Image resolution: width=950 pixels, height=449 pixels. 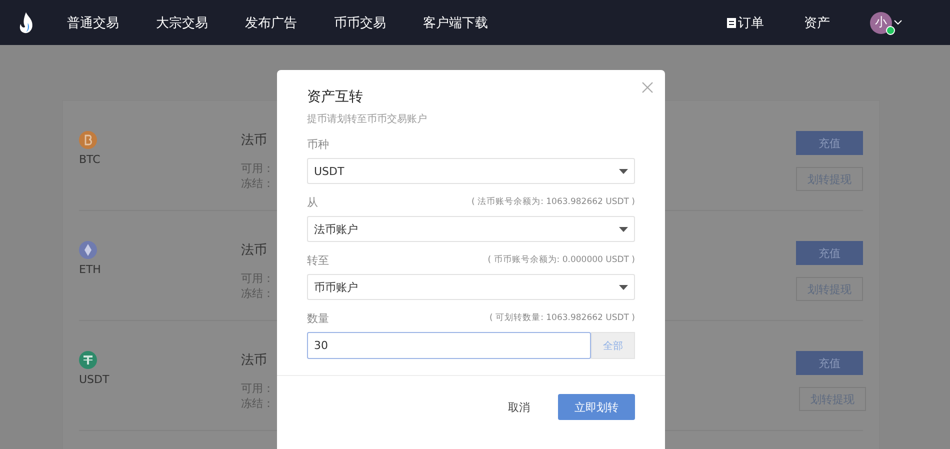 I want to click on nav-link: 普通交易, so click(x=93, y=23).